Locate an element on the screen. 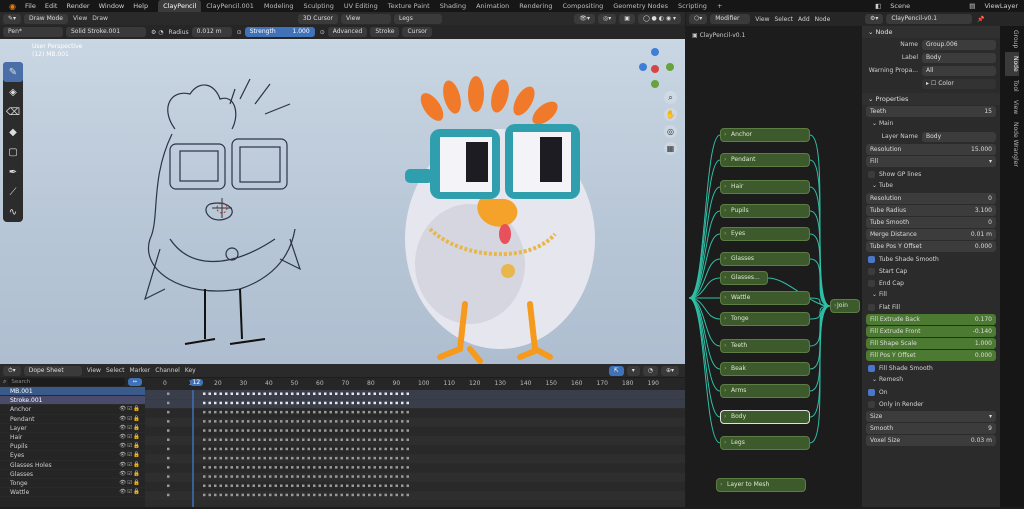 This screenshot has height=509, width=1024. menu-edit: Edit is located at coordinates (51, 6).